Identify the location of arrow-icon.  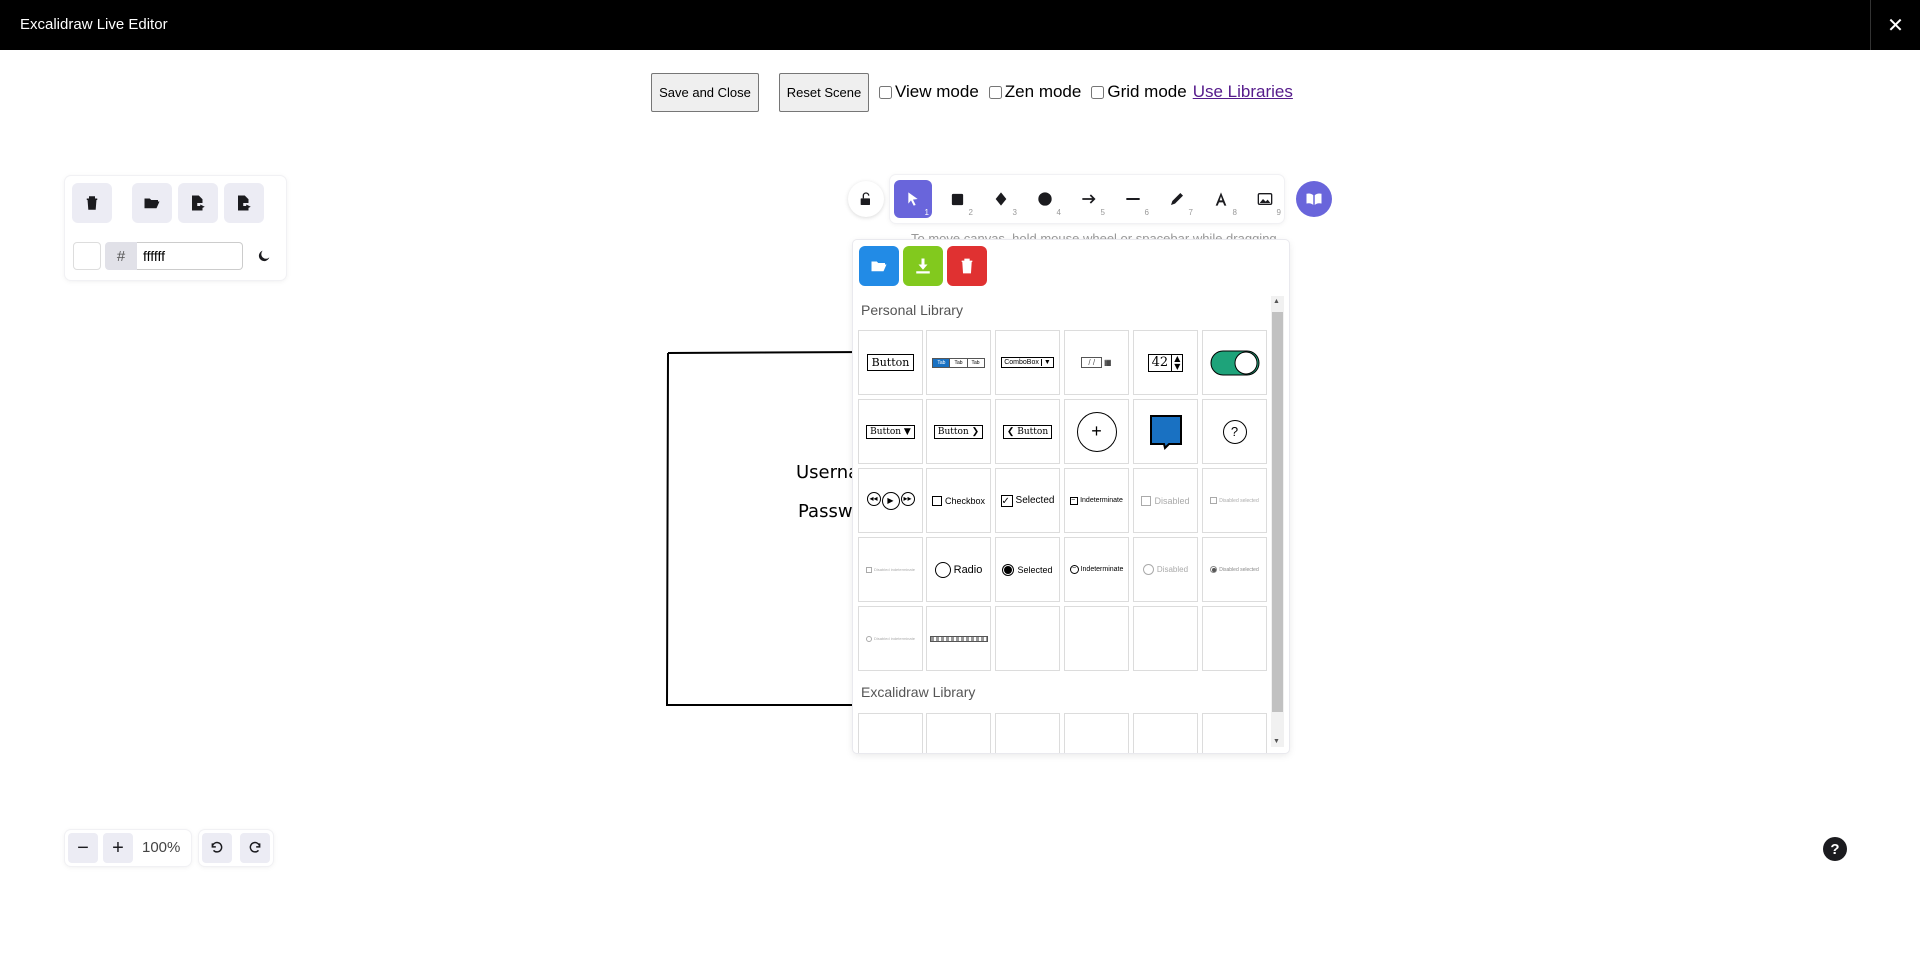
(1089, 199).